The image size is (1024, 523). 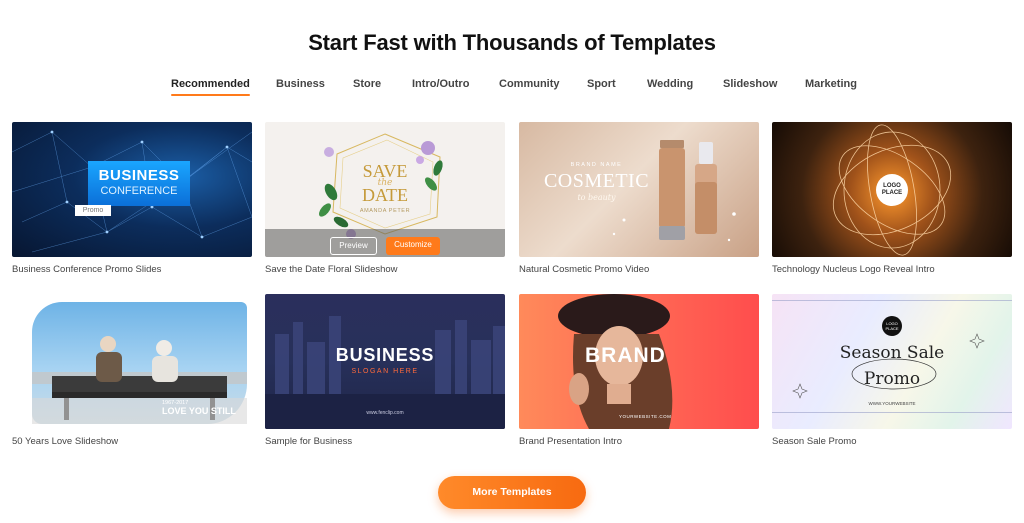 I want to click on banner-line2: CONFERENCE, so click(x=139, y=191).